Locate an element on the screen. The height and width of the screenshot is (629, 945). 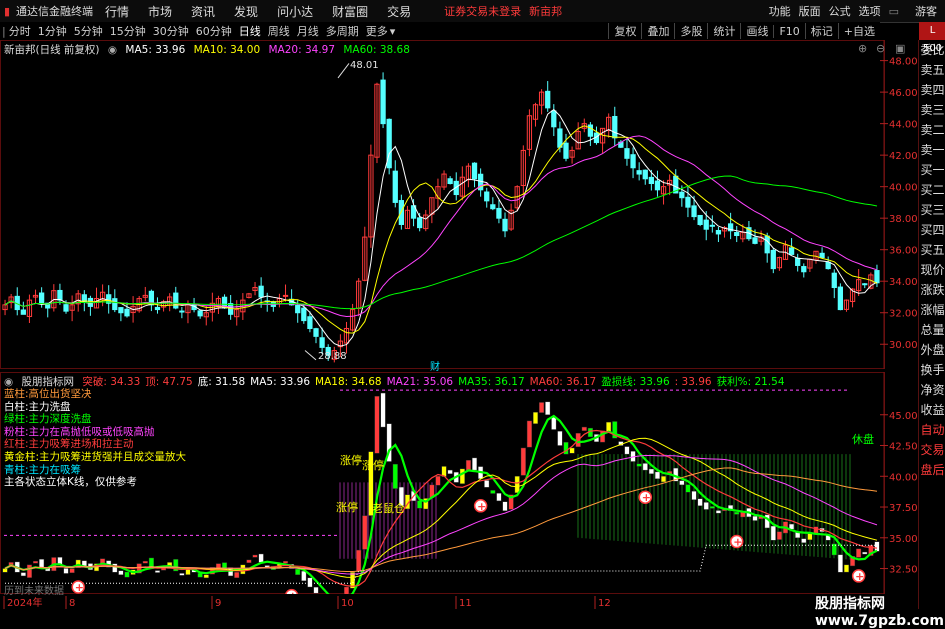
menu-zixun: 资讯 is located at coordinates (203, 11).